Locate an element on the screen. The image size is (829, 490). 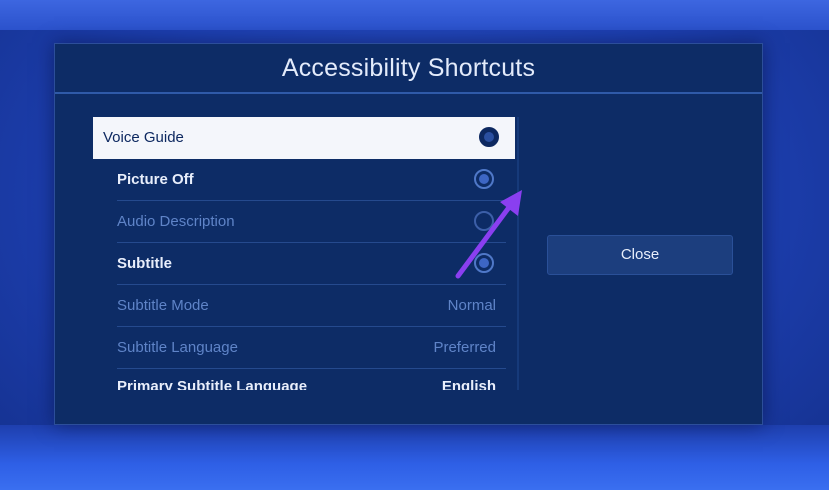
list-item-subtitle-mode: Subtitle Mode Normal is located at coordinates (311, 306).